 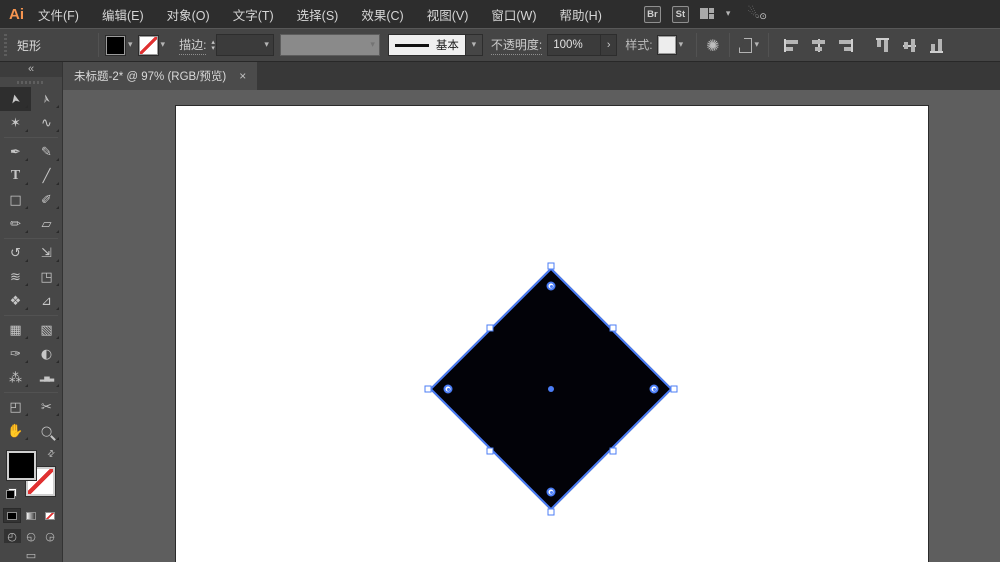 I want to click on scale-tool-icon: ⇲, so click(x=46, y=253).